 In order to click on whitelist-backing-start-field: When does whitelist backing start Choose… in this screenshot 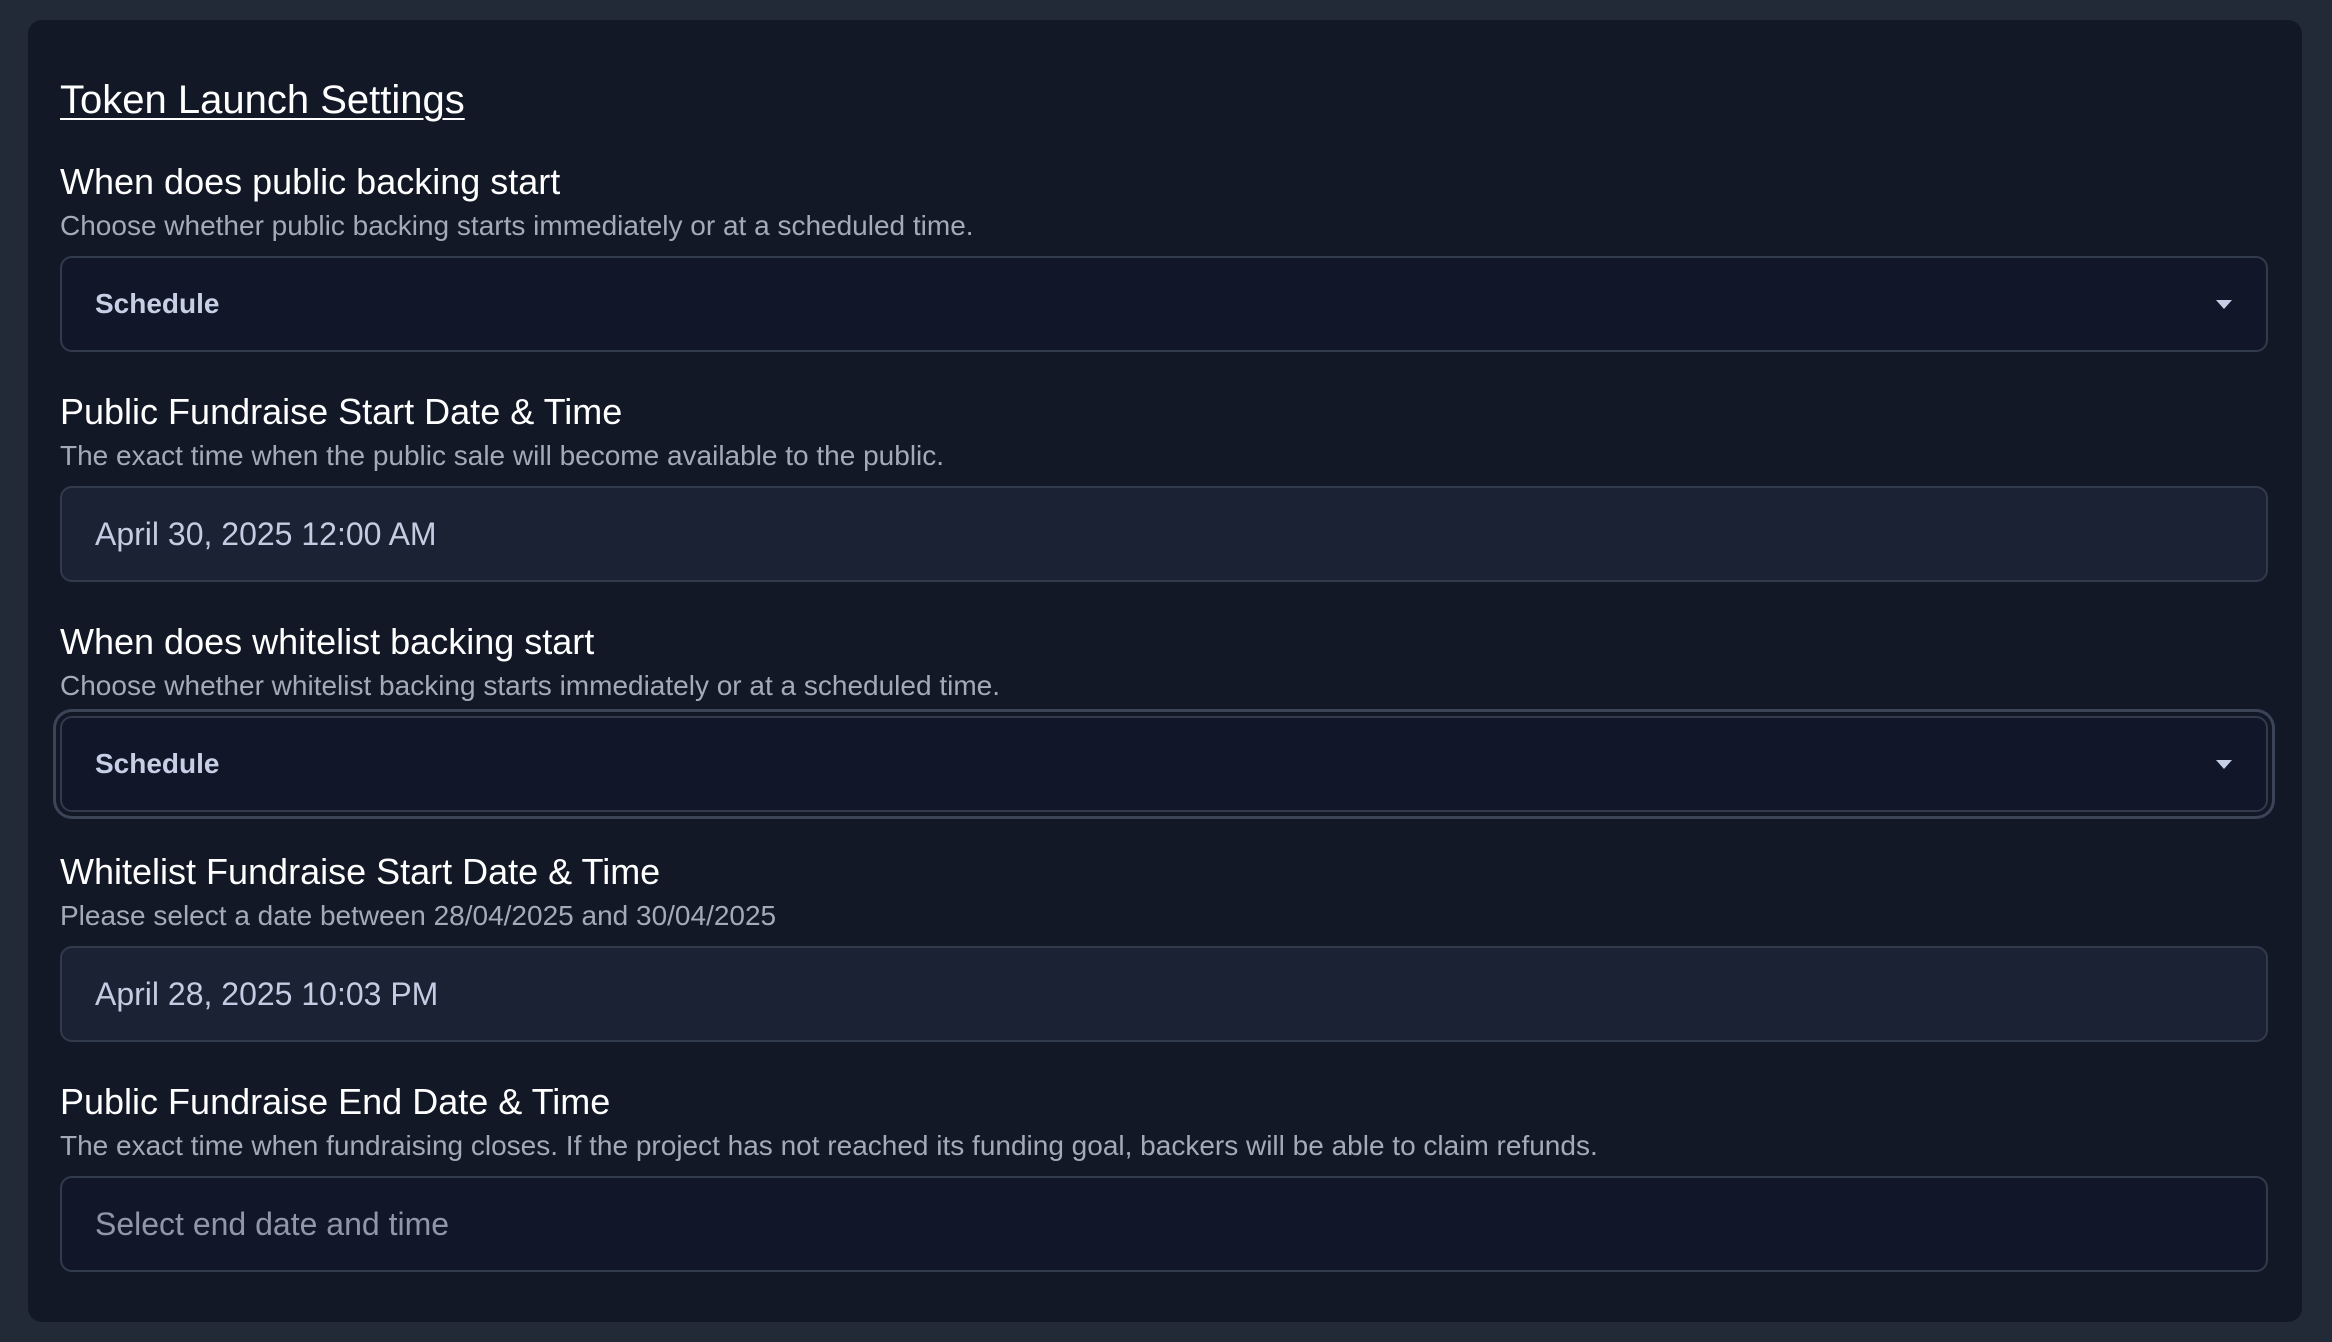, I will do `click(1164, 716)`.